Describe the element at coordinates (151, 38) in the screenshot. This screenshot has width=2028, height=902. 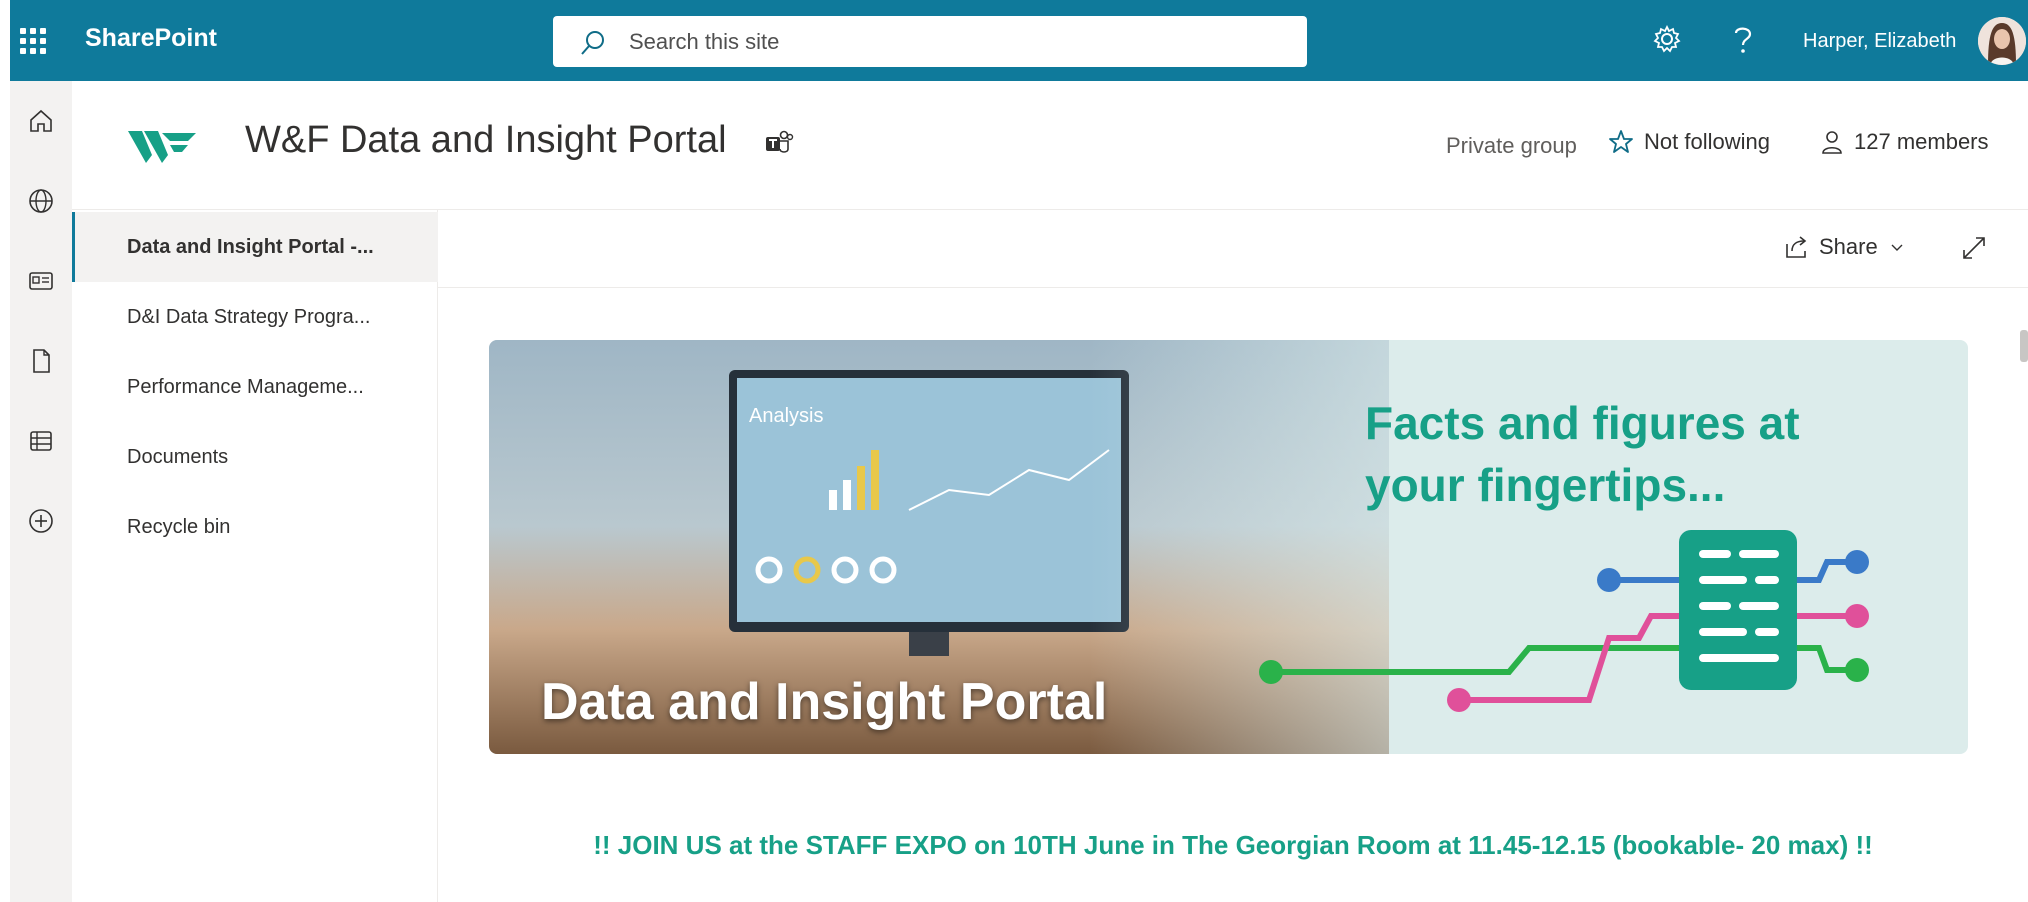
I see `brand-label: SharePoint` at that location.